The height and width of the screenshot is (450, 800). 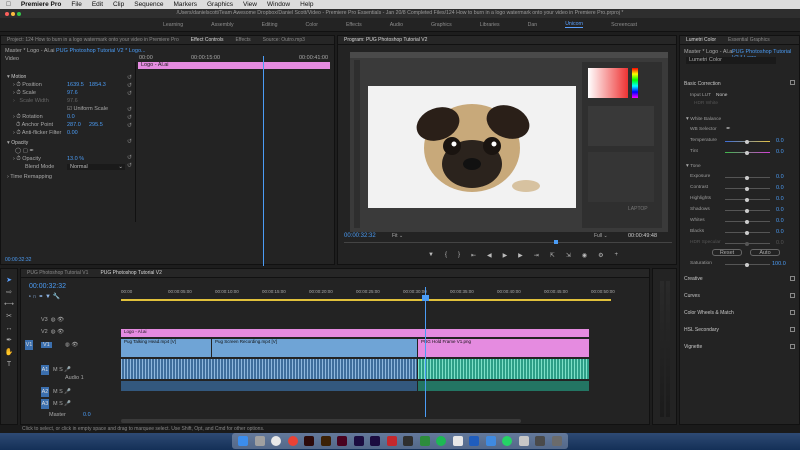 I want to click on notes-icon, so click(x=457, y=441).